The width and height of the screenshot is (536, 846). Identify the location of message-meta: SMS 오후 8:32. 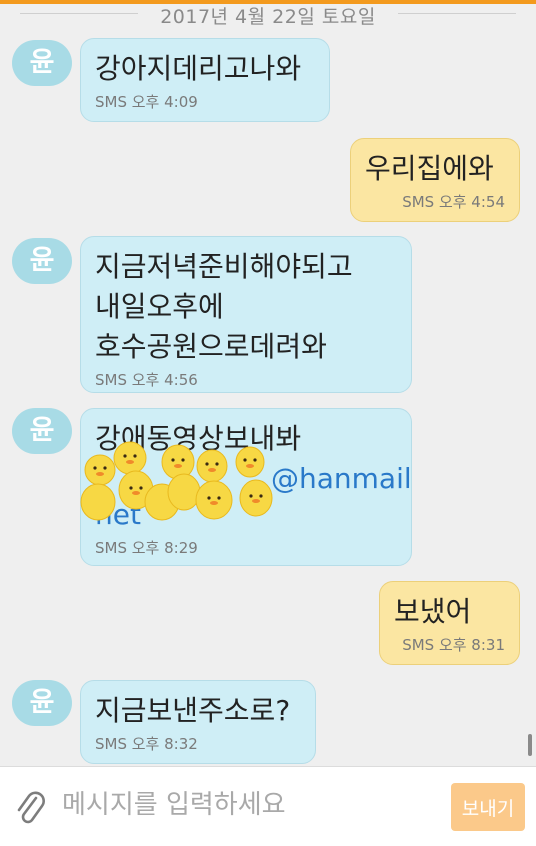
(146, 744).